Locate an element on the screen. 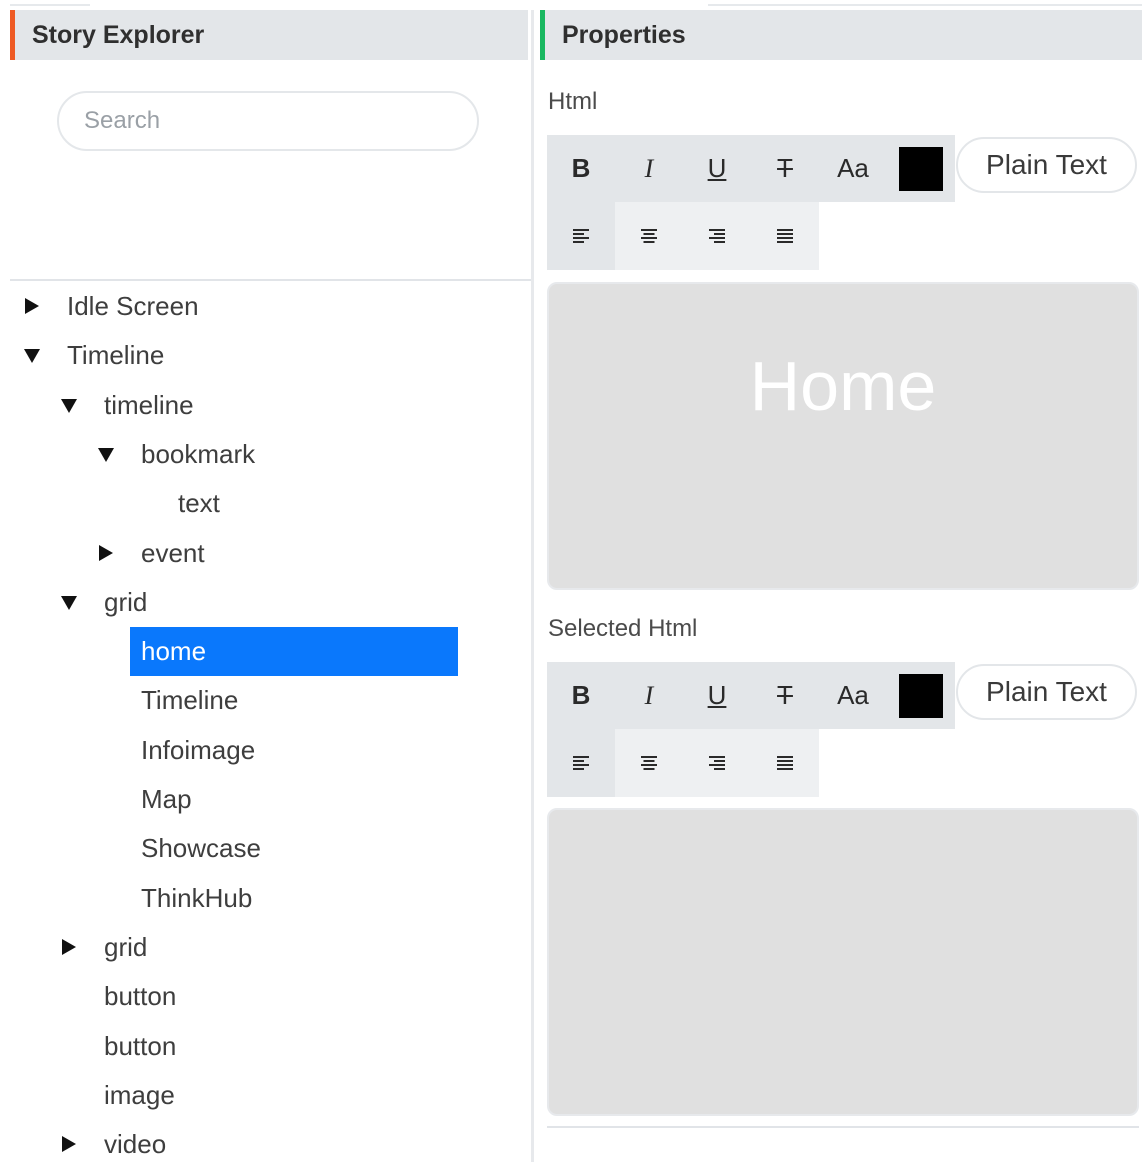 This screenshot has width=1142, height=1169. tree-item: timeline is located at coordinates (265, 405).